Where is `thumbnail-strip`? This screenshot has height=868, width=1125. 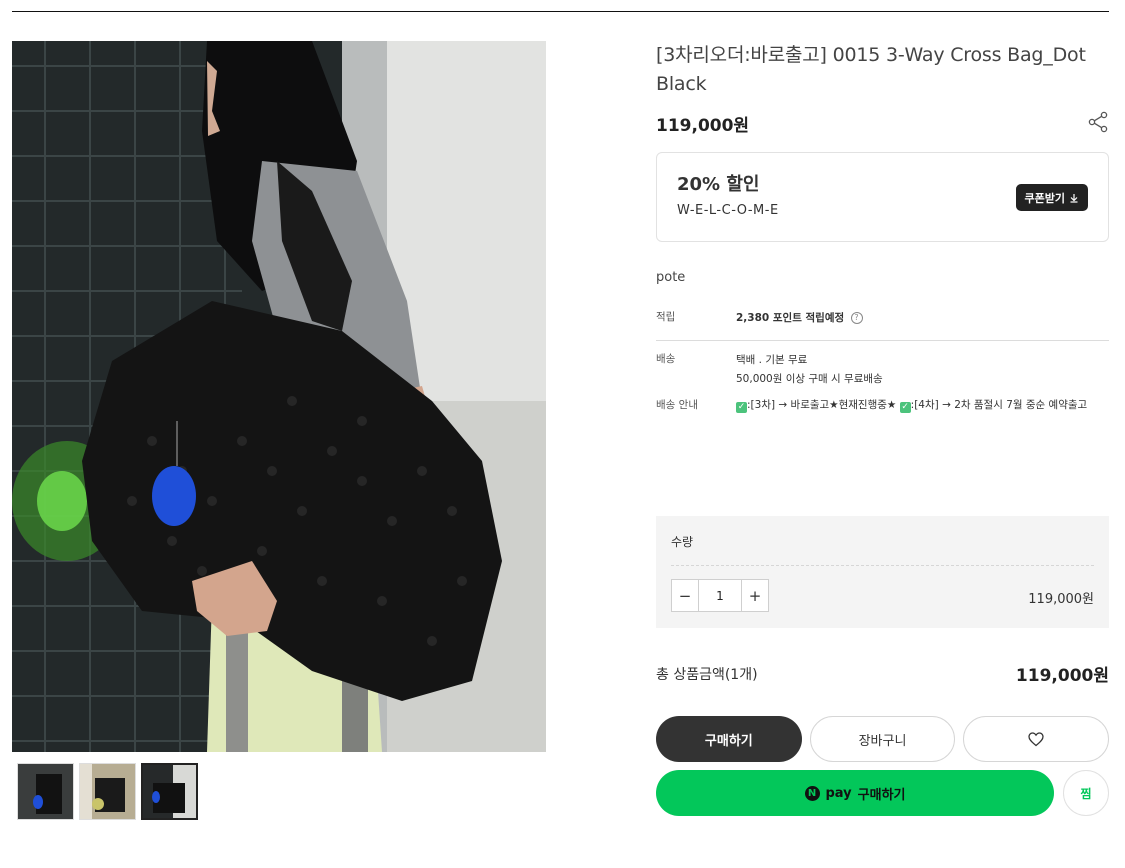
thumbnail-strip is located at coordinates (107, 791).